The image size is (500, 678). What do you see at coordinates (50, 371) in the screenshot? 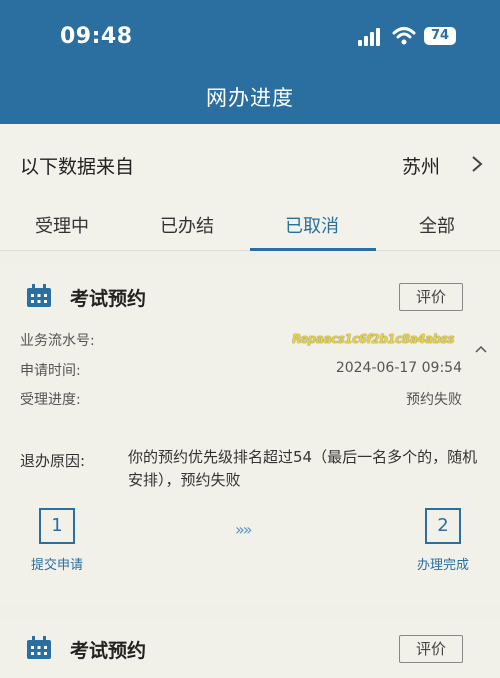
I see `apply-time-label: 申请时间:` at bounding box center [50, 371].